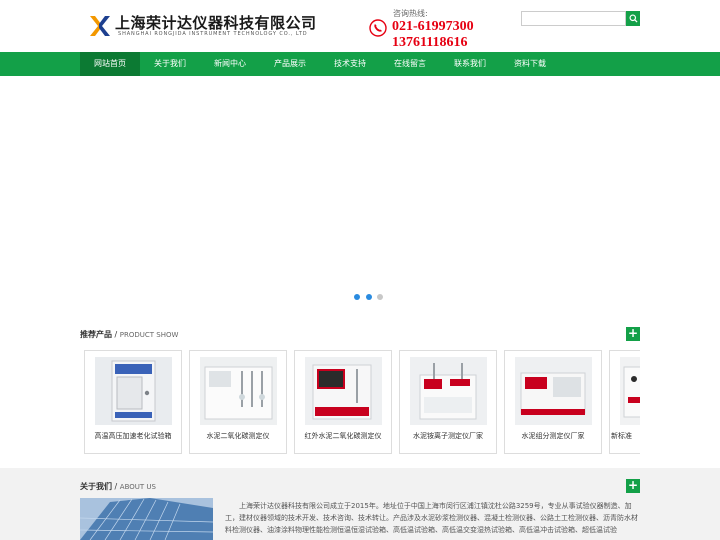  What do you see at coordinates (216, 23) in the screenshot?
I see `company-name: 上海荣计达仪器科技有限公司` at bounding box center [216, 23].